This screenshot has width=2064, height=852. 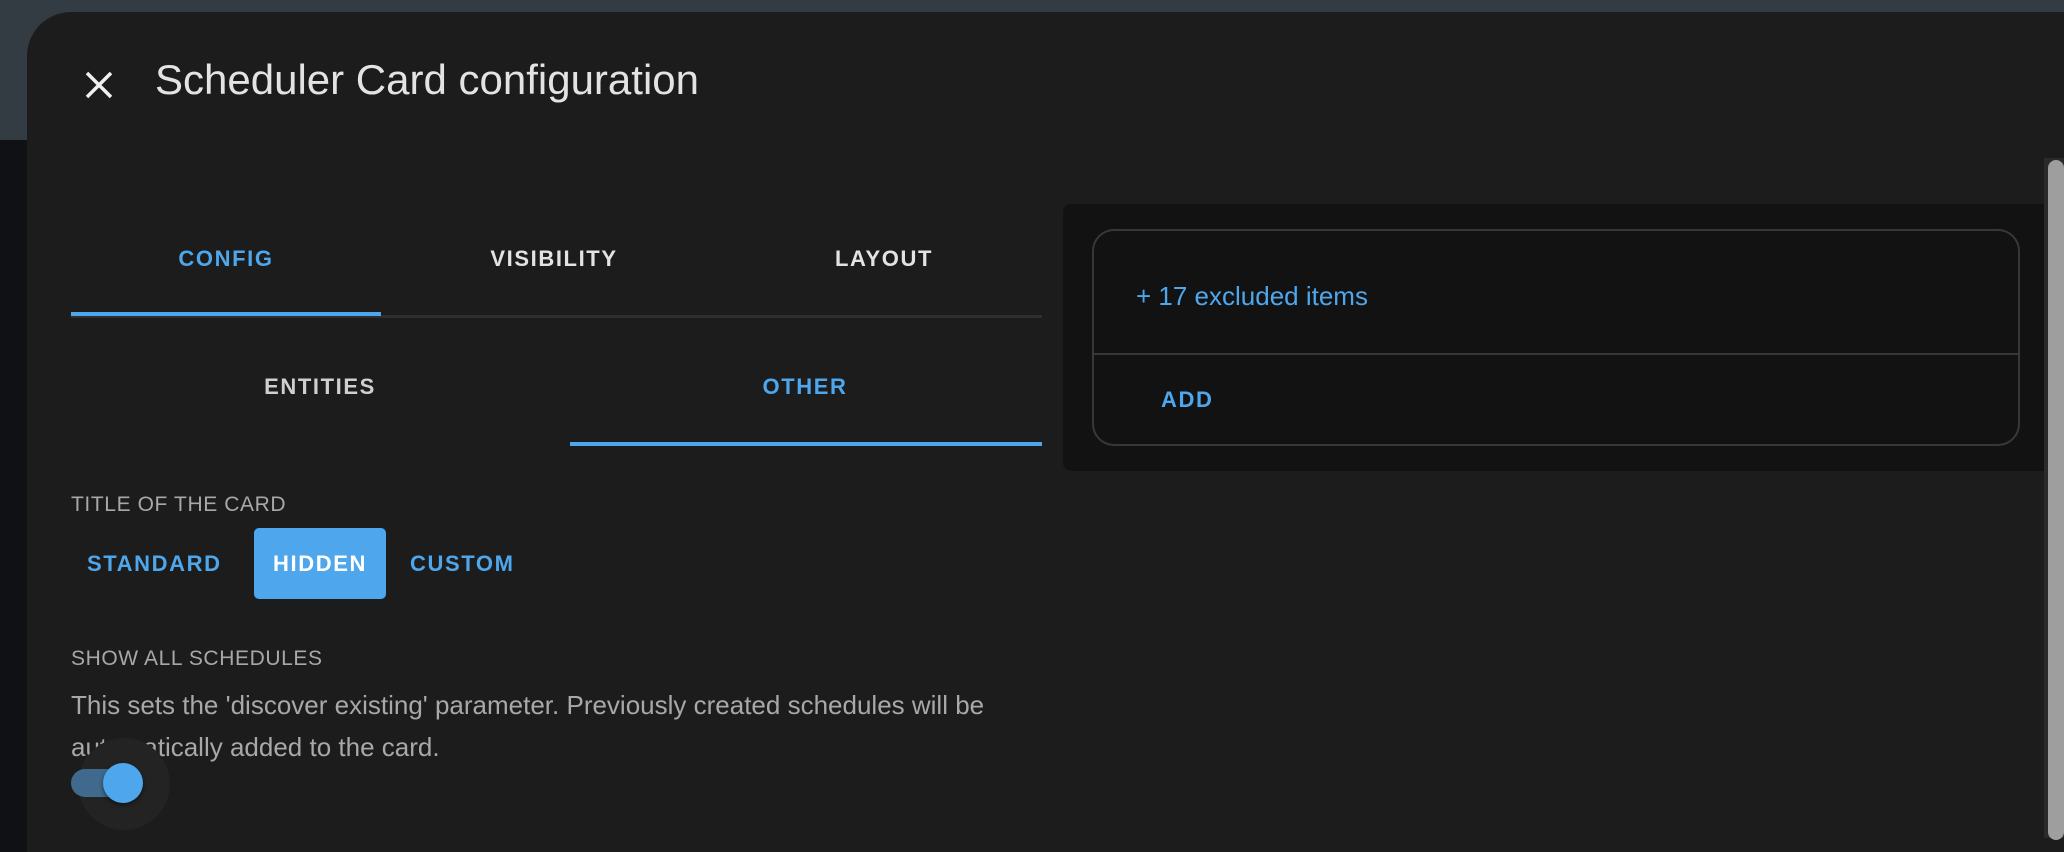 What do you see at coordinates (427, 79) in the screenshot?
I see `dialog-title: Scheduler Card configuration` at bounding box center [427, 79].